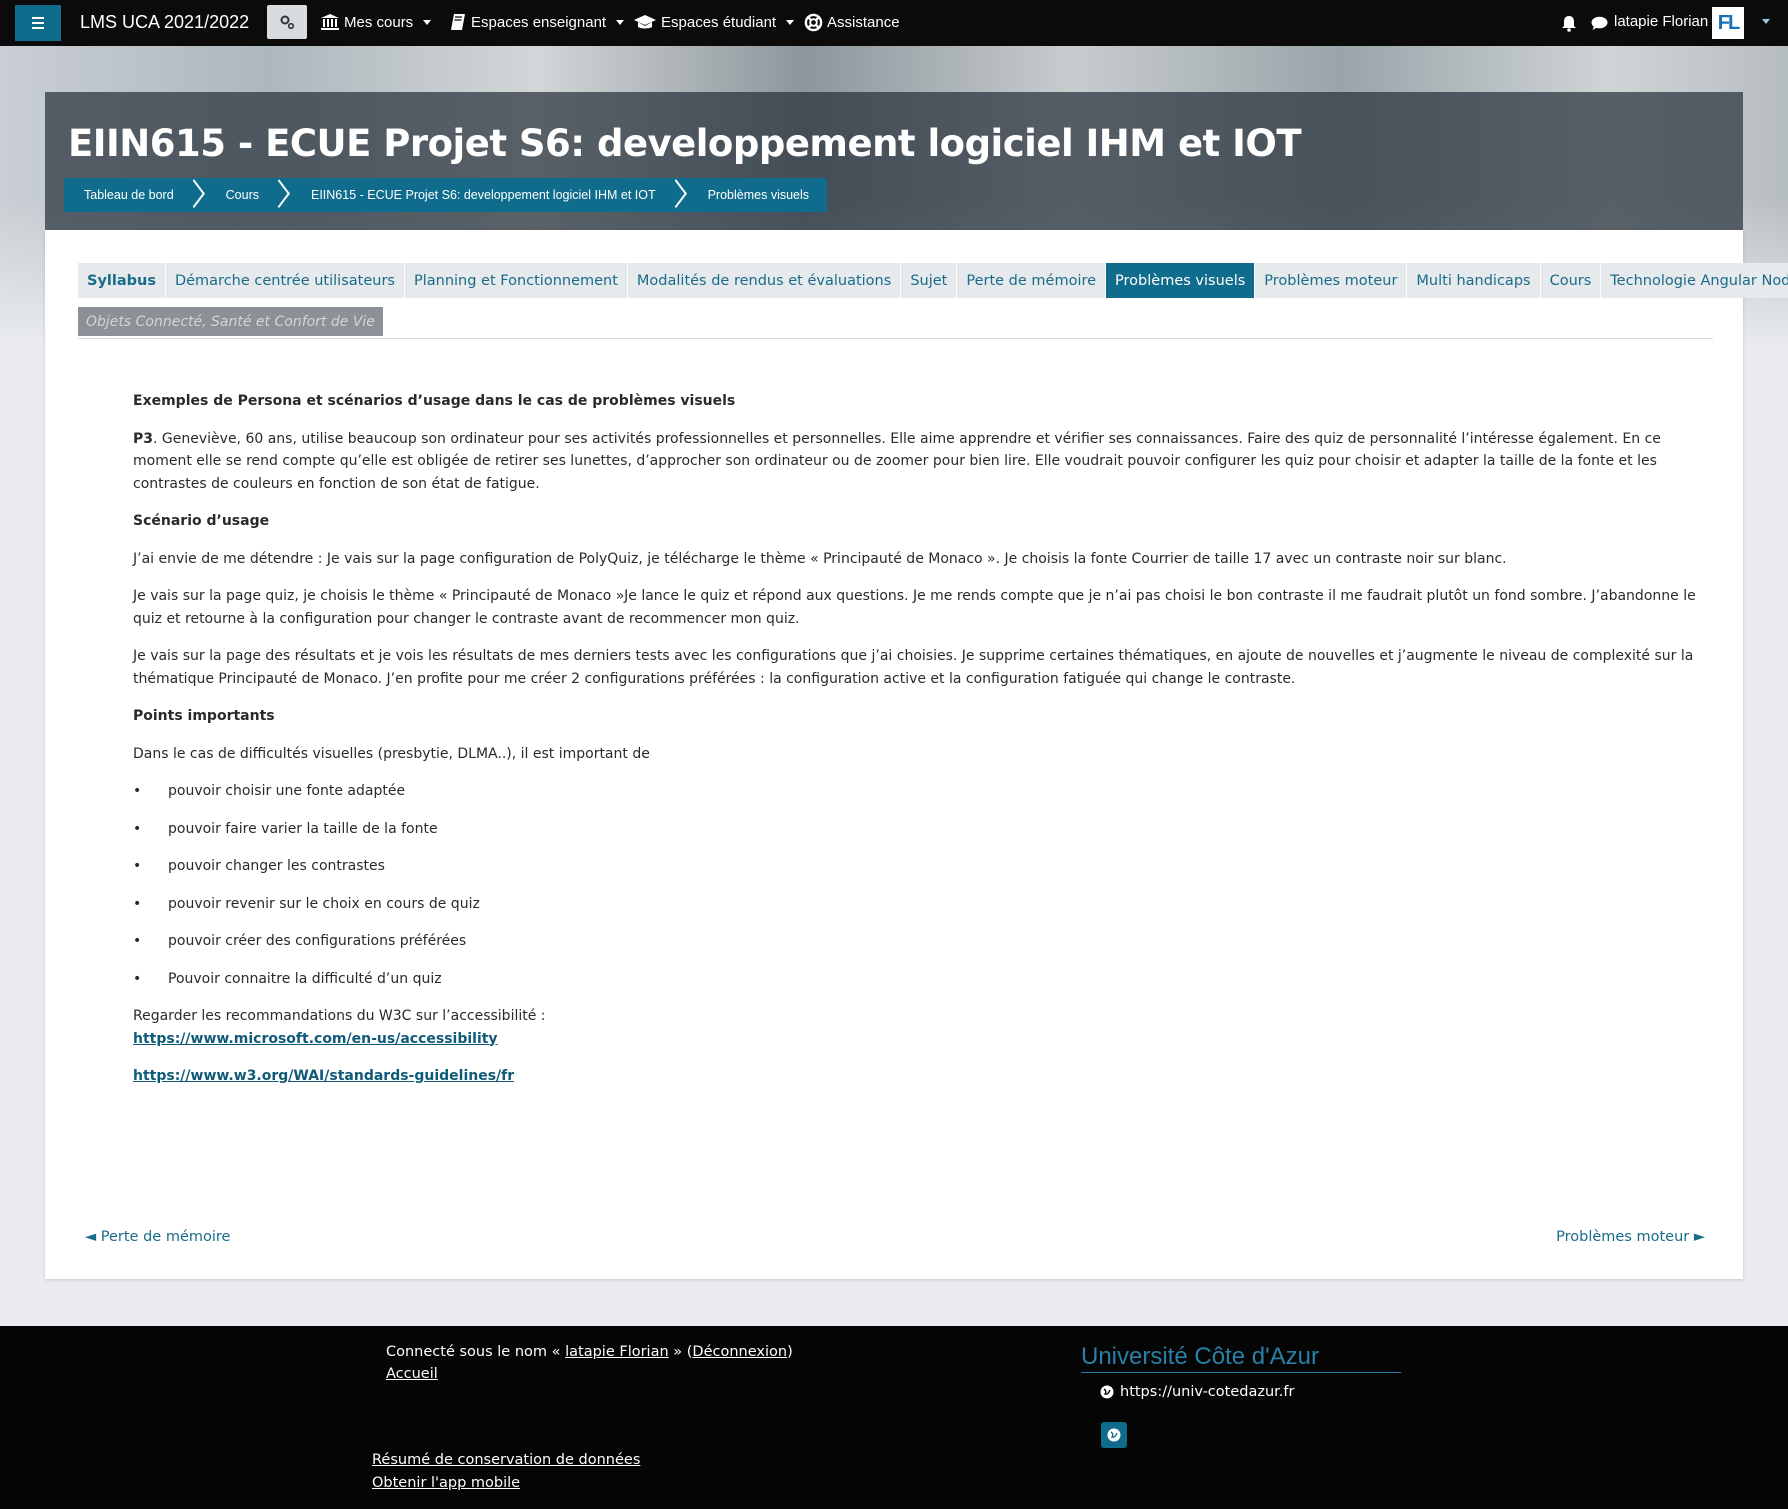  Describe the element at coordinates (1571, 280) in the screenshot. I see `tab-cours: Cours` at that location.